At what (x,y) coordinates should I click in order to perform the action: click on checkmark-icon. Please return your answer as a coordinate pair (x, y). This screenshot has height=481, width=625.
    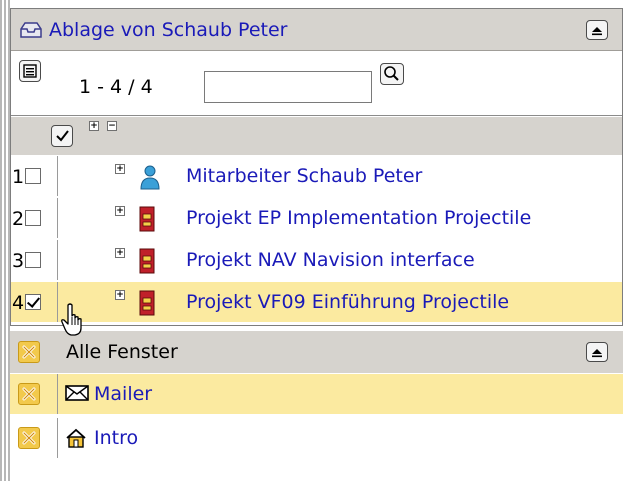
    Looking at the image, I should click on (62, 136).